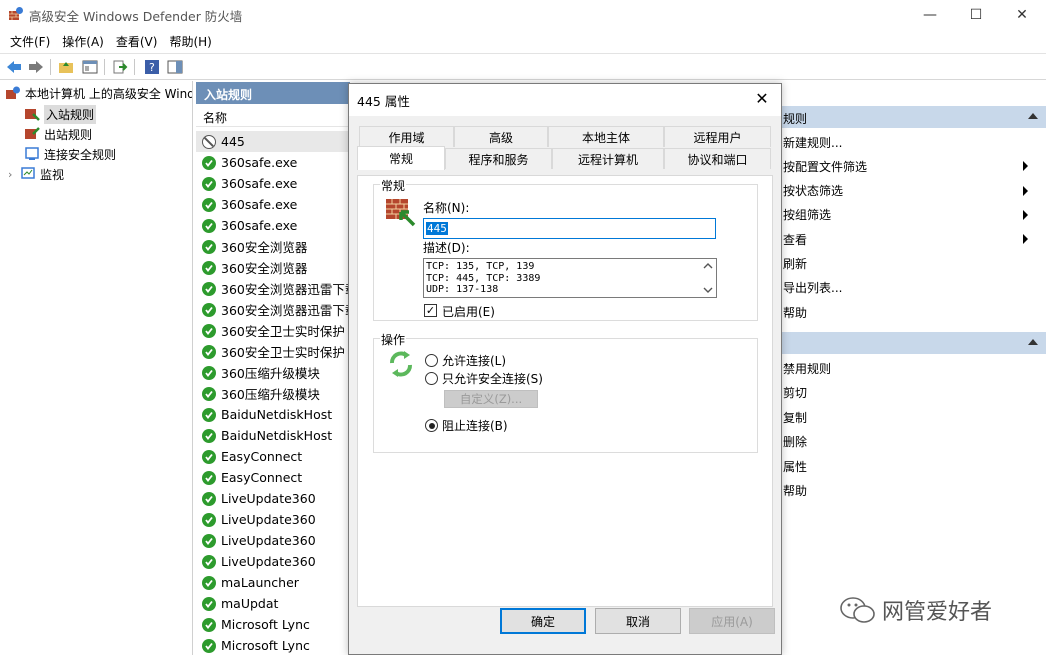 Image resolution: width=1046 pixels, height=655 pixels. What do you see at coordinates (795, 312) in the screenshot?
I see `action-label: 帮助` at bounding box center [795, 312].